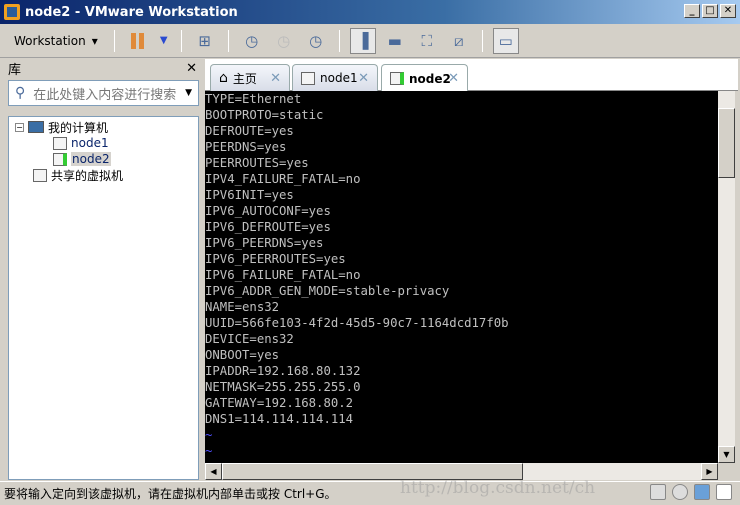  I want to click on tab-bar: ⌂ 主页 ✕ node1 ✕ node2 ✕, so click(471, 75).